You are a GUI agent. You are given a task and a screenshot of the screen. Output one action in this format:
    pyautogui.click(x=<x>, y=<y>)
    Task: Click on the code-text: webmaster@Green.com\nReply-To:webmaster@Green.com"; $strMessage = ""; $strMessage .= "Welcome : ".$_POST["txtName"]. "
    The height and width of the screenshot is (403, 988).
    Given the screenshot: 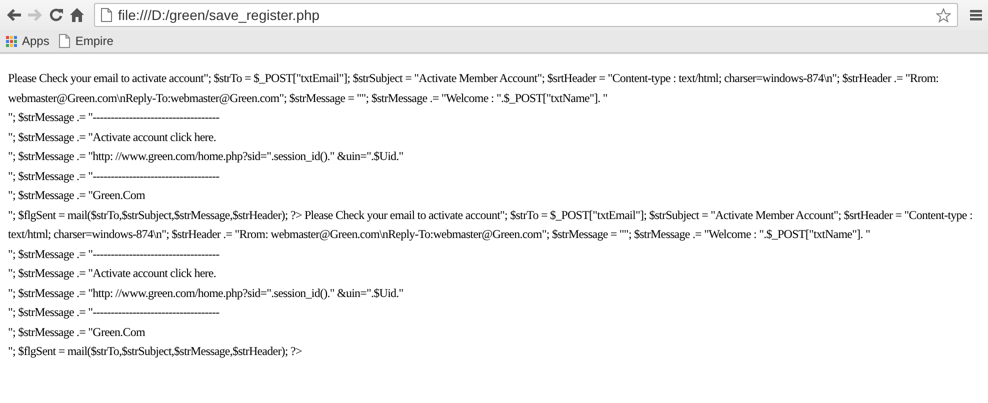 What is the action you would take?
    pyautogui.click(x=308, y=98)
    